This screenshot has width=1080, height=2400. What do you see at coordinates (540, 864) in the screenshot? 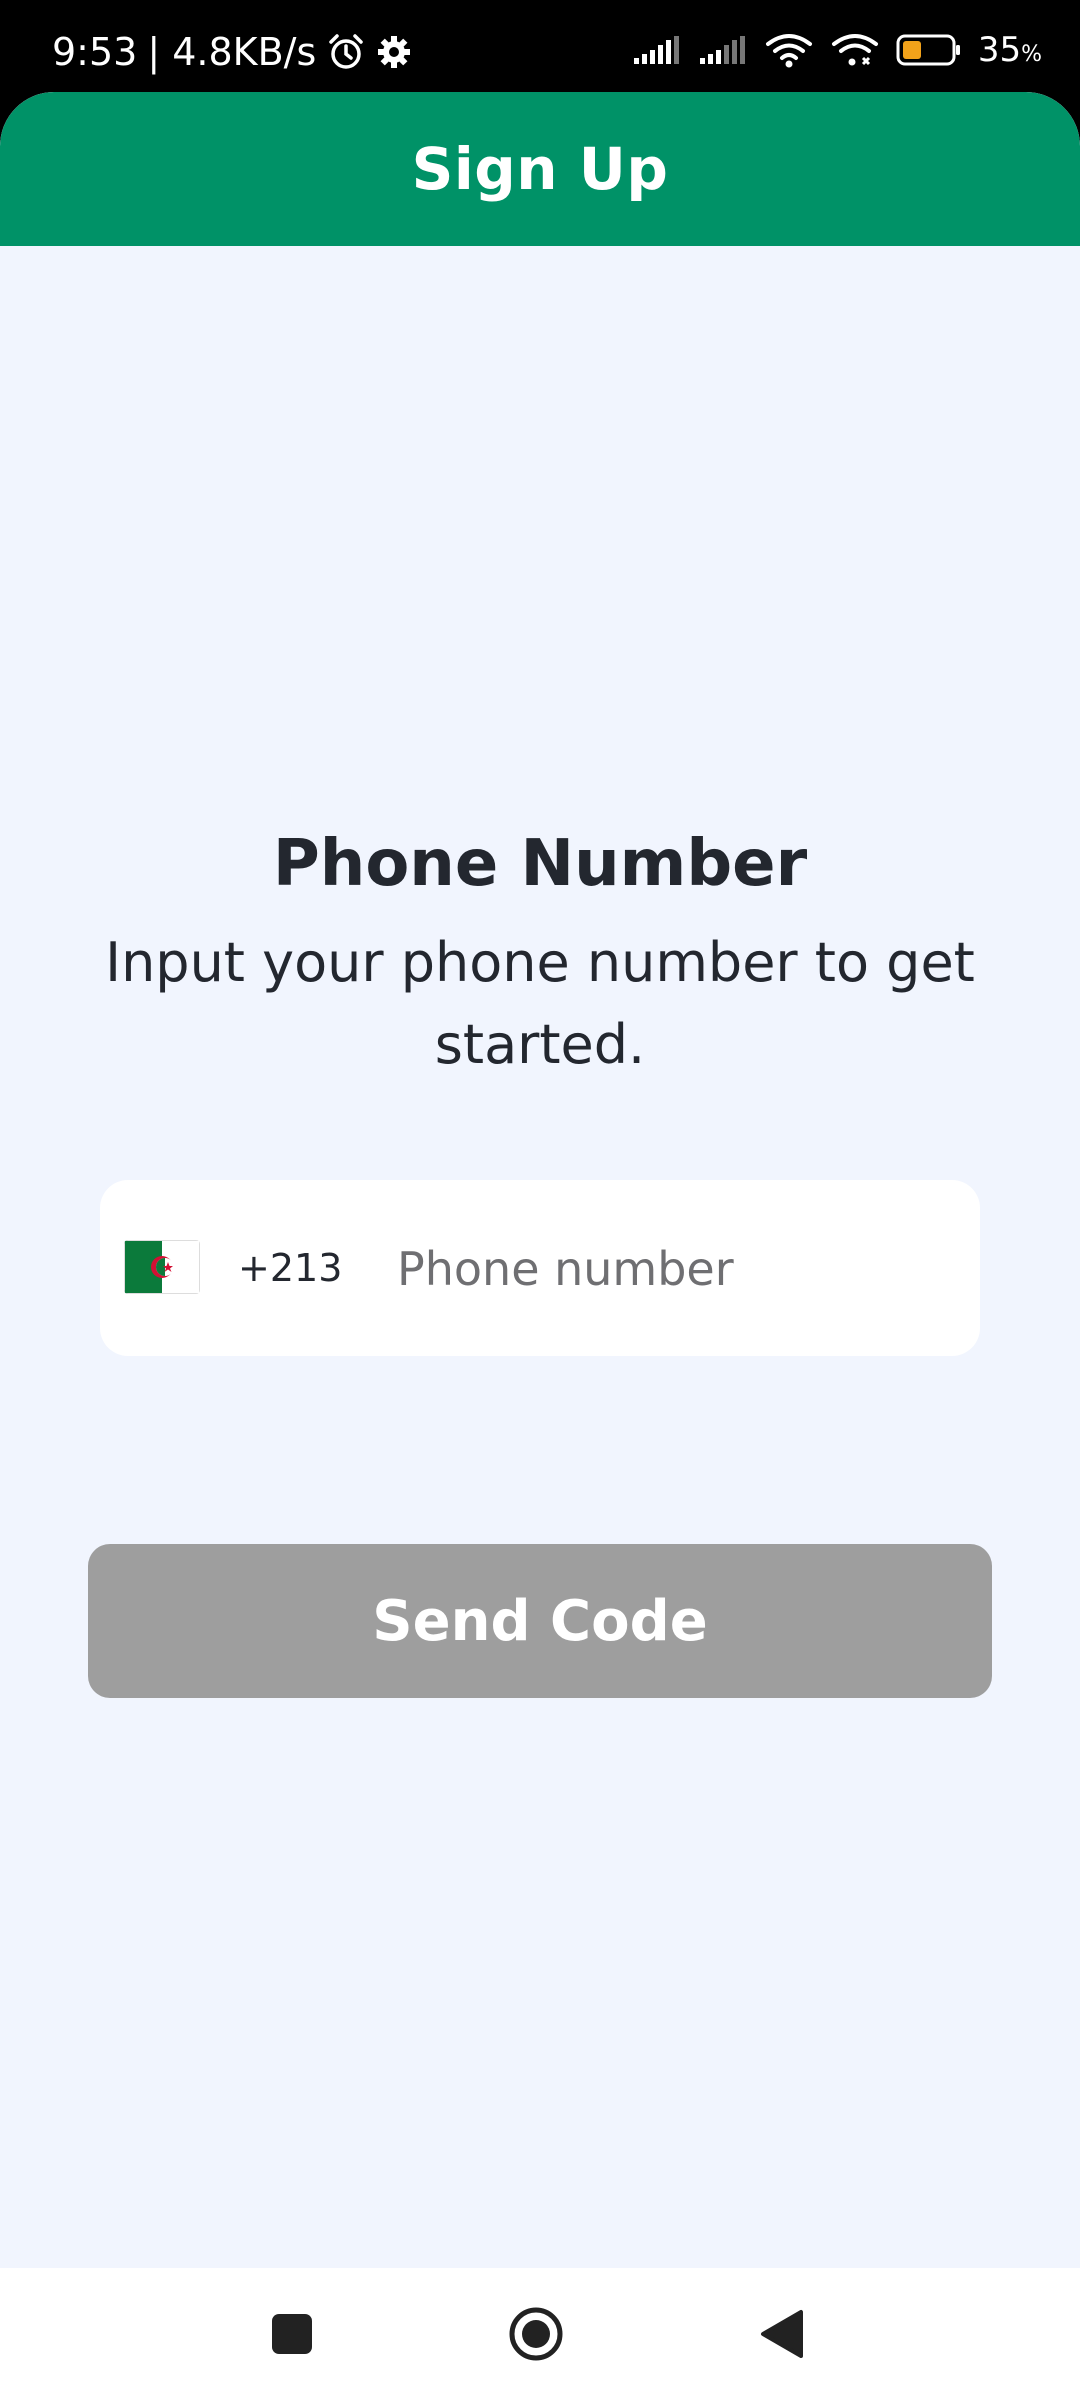
I see `section-title: Phone Number` at bounding box center [540, 864].